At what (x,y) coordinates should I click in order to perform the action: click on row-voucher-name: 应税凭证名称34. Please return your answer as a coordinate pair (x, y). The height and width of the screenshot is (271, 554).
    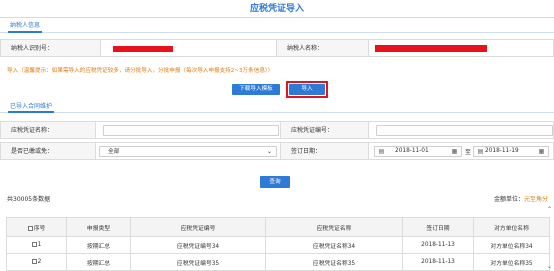
    Looking at the image, I should click on (334, 245).